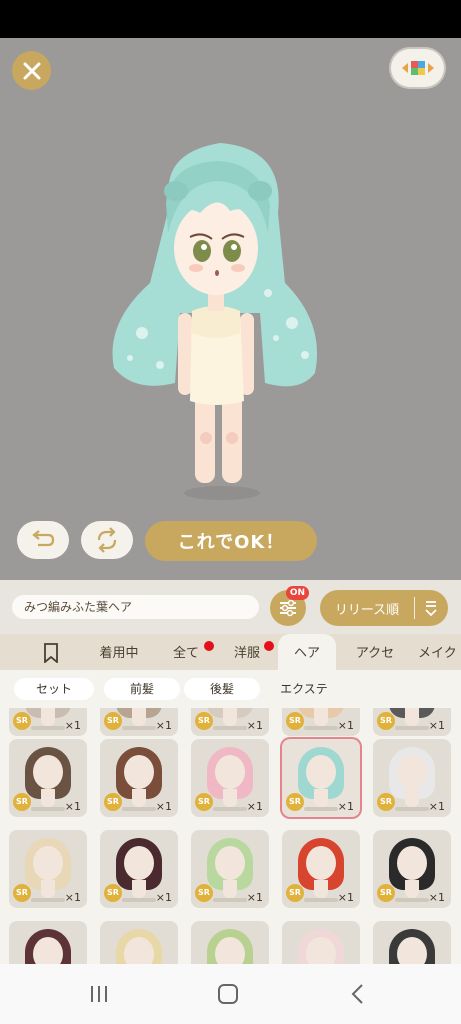 The height and width of the screenshot is (1024, 461). I want to click on tab-clothes: 洋服, so click(247, 652).